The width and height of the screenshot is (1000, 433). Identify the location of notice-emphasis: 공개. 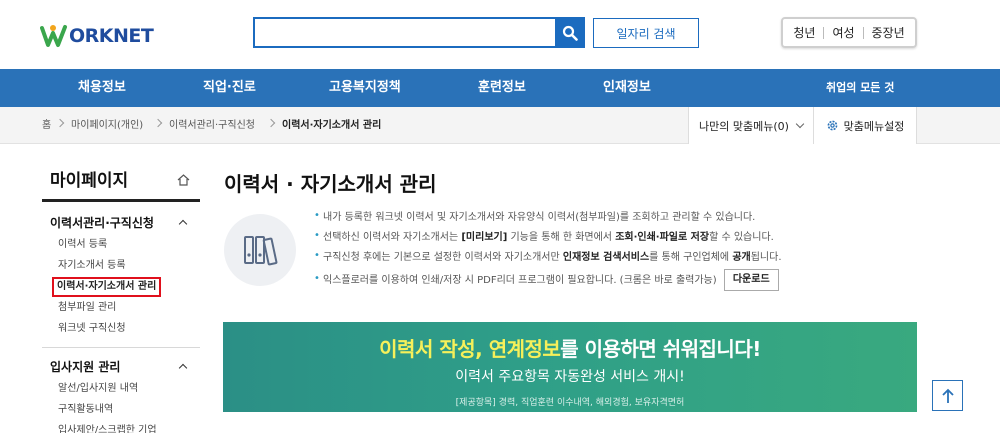
(741, 257).